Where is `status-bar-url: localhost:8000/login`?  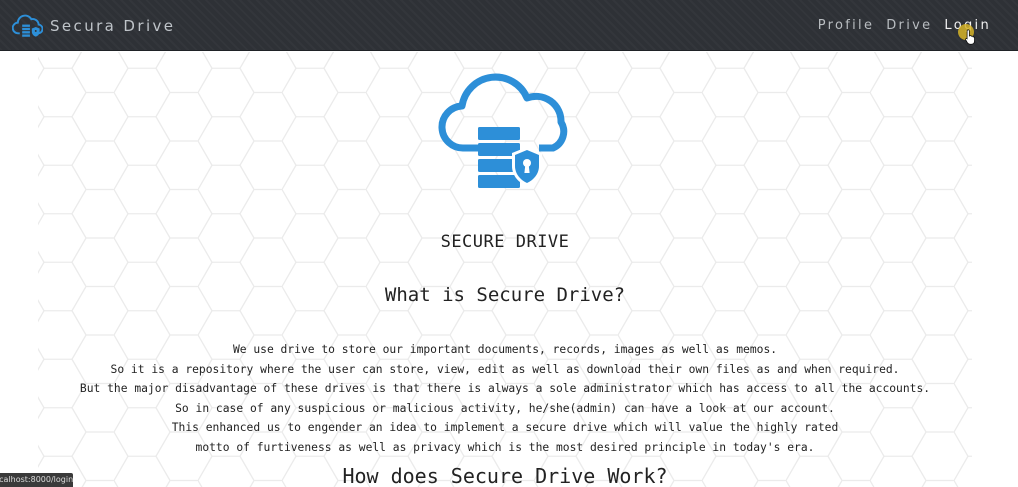 status-bar-url: localhost:8000/login is located at coordinates (36, 480).